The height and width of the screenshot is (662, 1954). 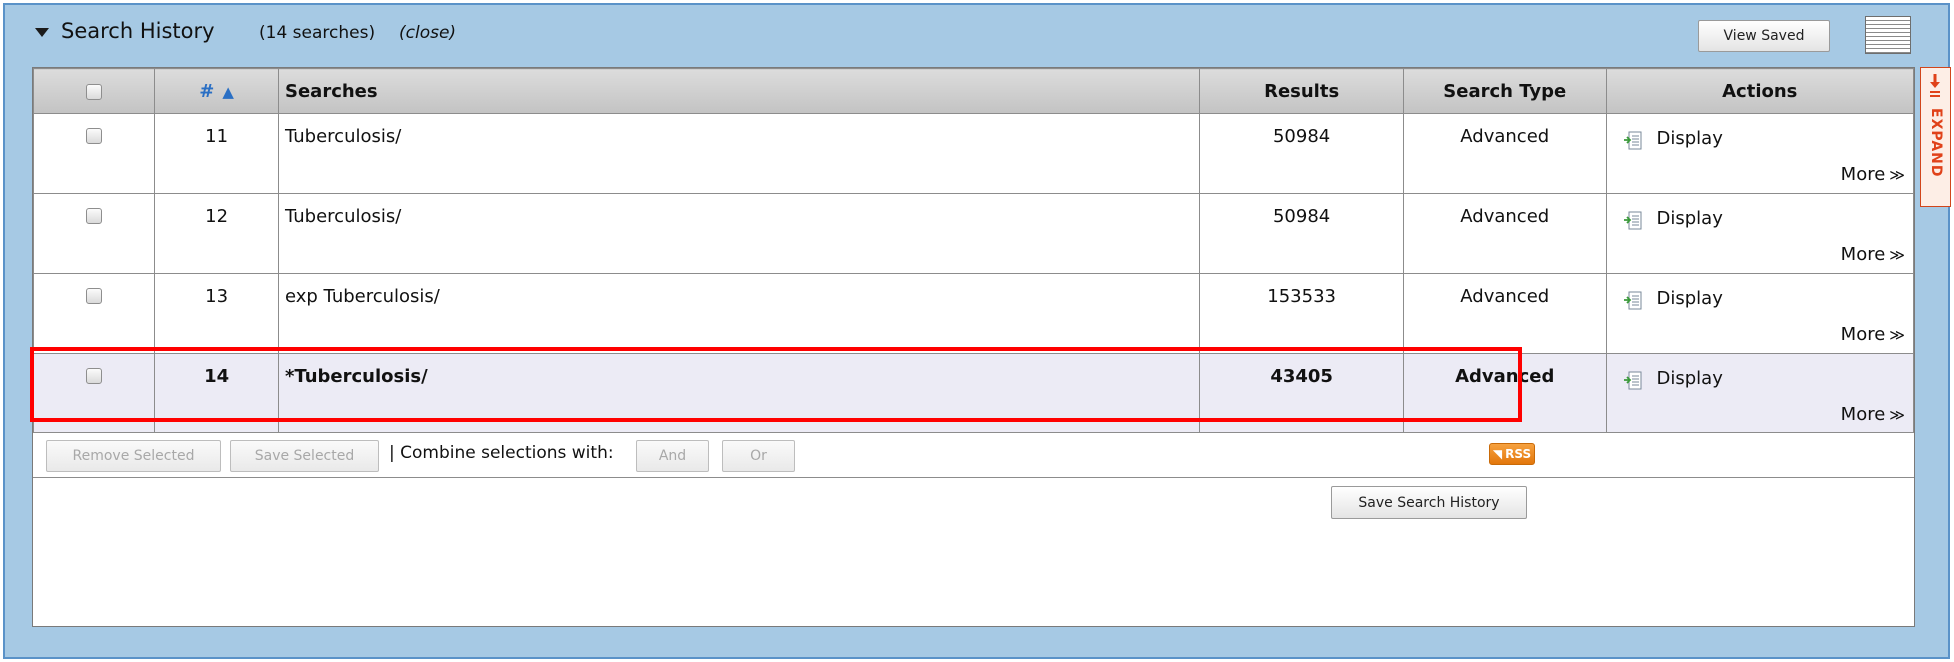 What do you see at coordinates (1301, 393) in the screenshot?
I see `row-results-cell: 43405` at bounding box center [1301, 393].